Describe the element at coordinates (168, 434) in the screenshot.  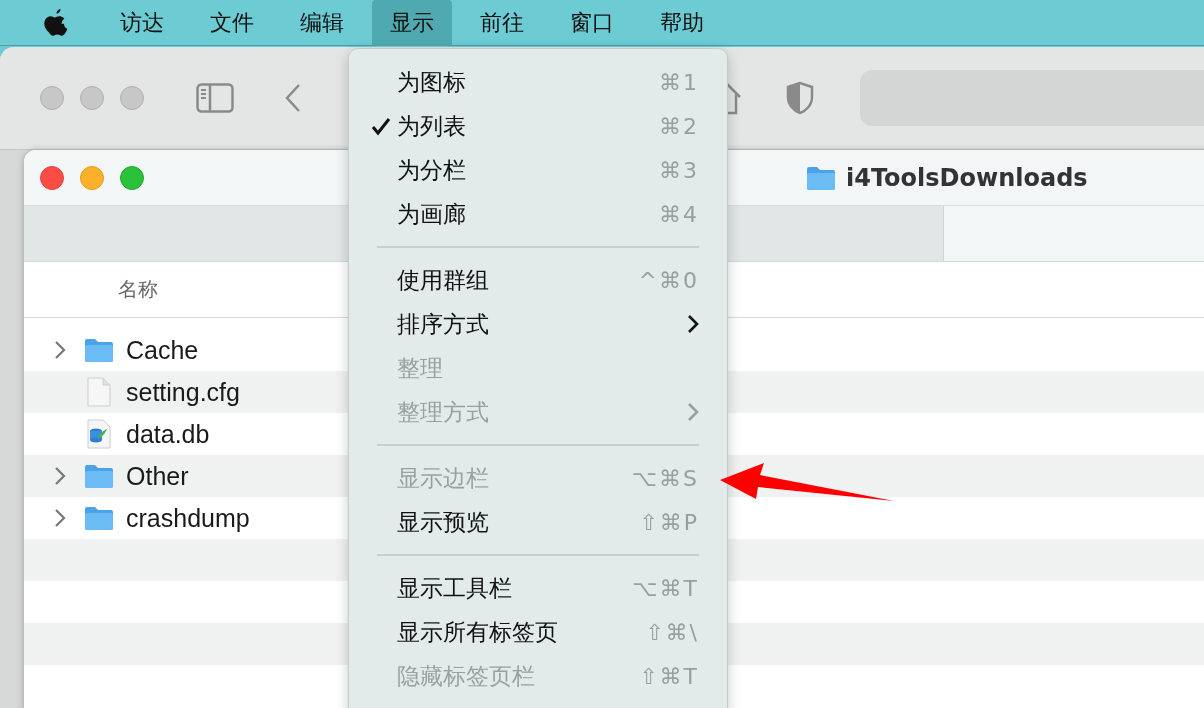
I see `file-name: data.db` at that location.